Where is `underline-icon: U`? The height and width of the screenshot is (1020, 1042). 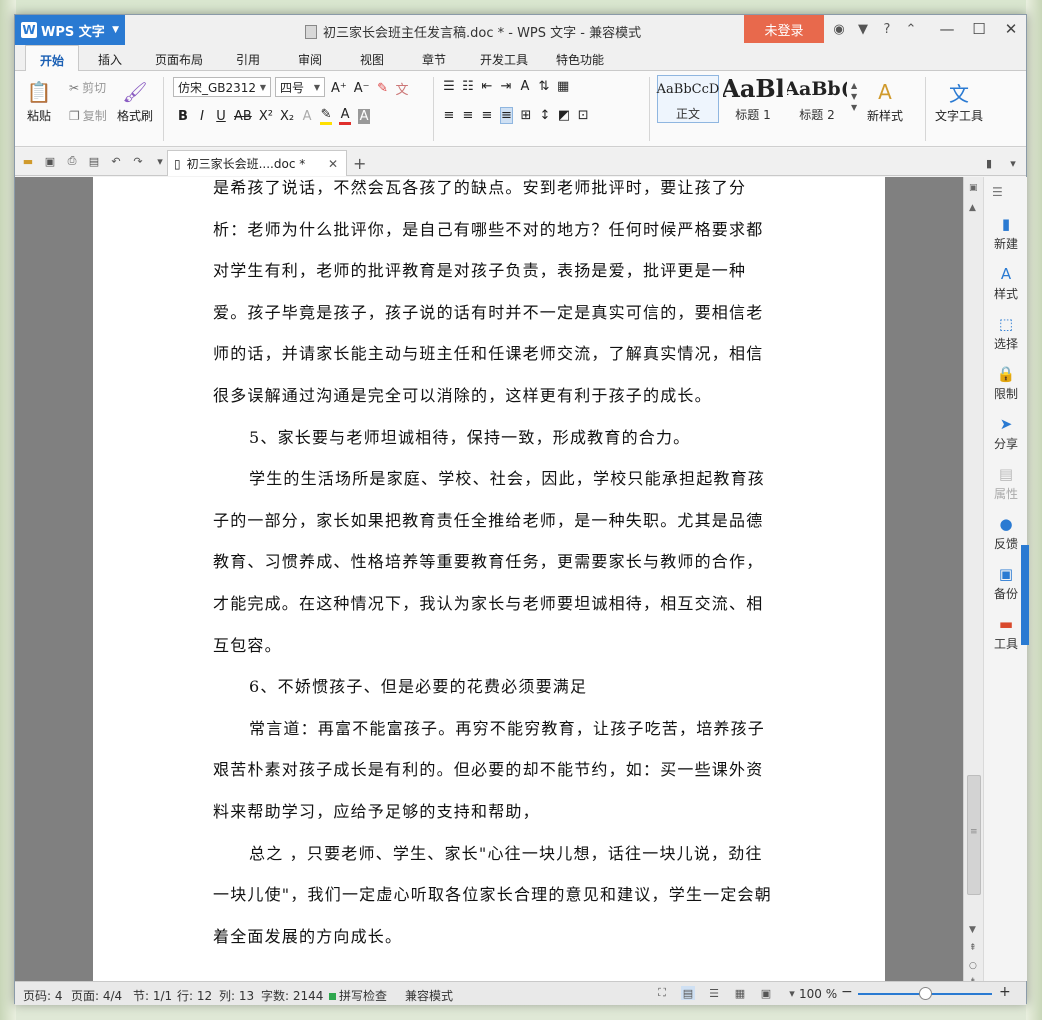
underline-icon: U is located at coordinates (221, 116).